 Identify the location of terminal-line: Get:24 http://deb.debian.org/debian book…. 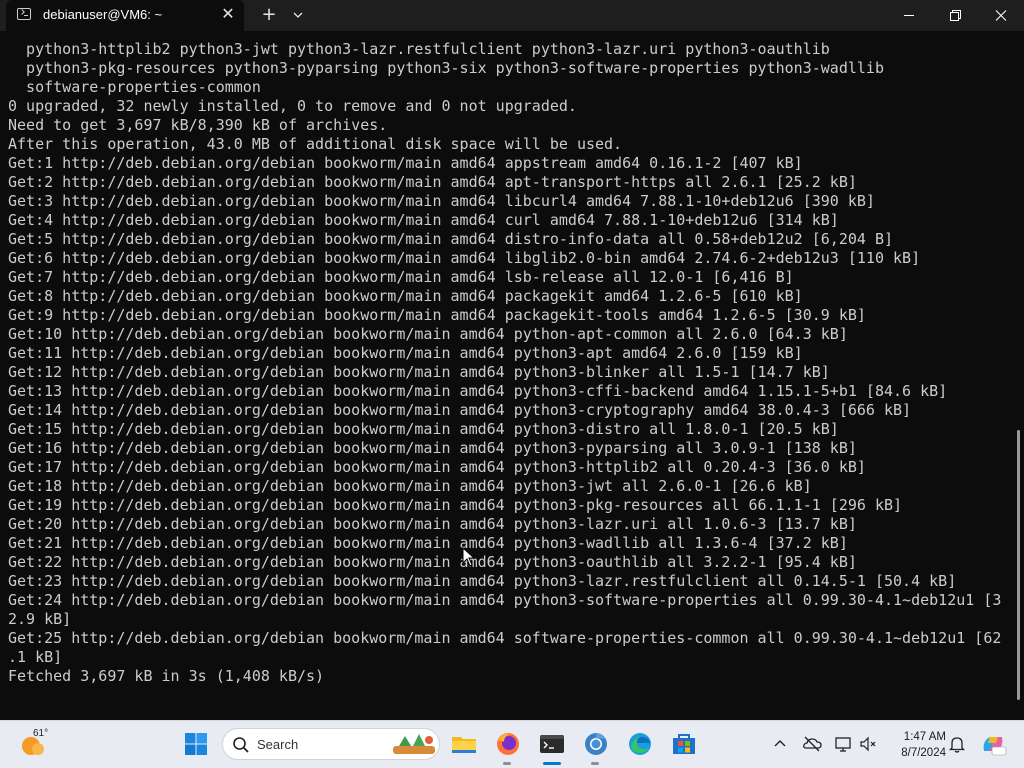
(505, 600).